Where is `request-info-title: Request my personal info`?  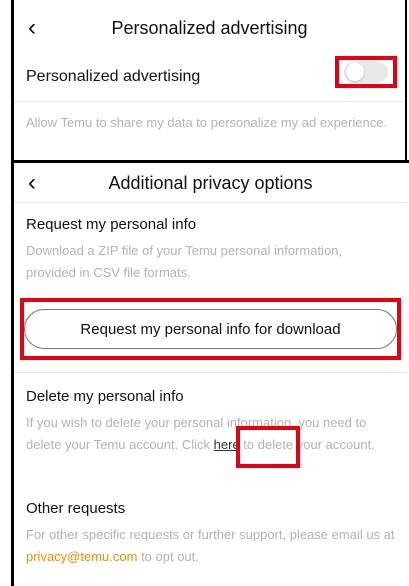 request-info-title: Request my personal info is located at coordinates (111, 224).